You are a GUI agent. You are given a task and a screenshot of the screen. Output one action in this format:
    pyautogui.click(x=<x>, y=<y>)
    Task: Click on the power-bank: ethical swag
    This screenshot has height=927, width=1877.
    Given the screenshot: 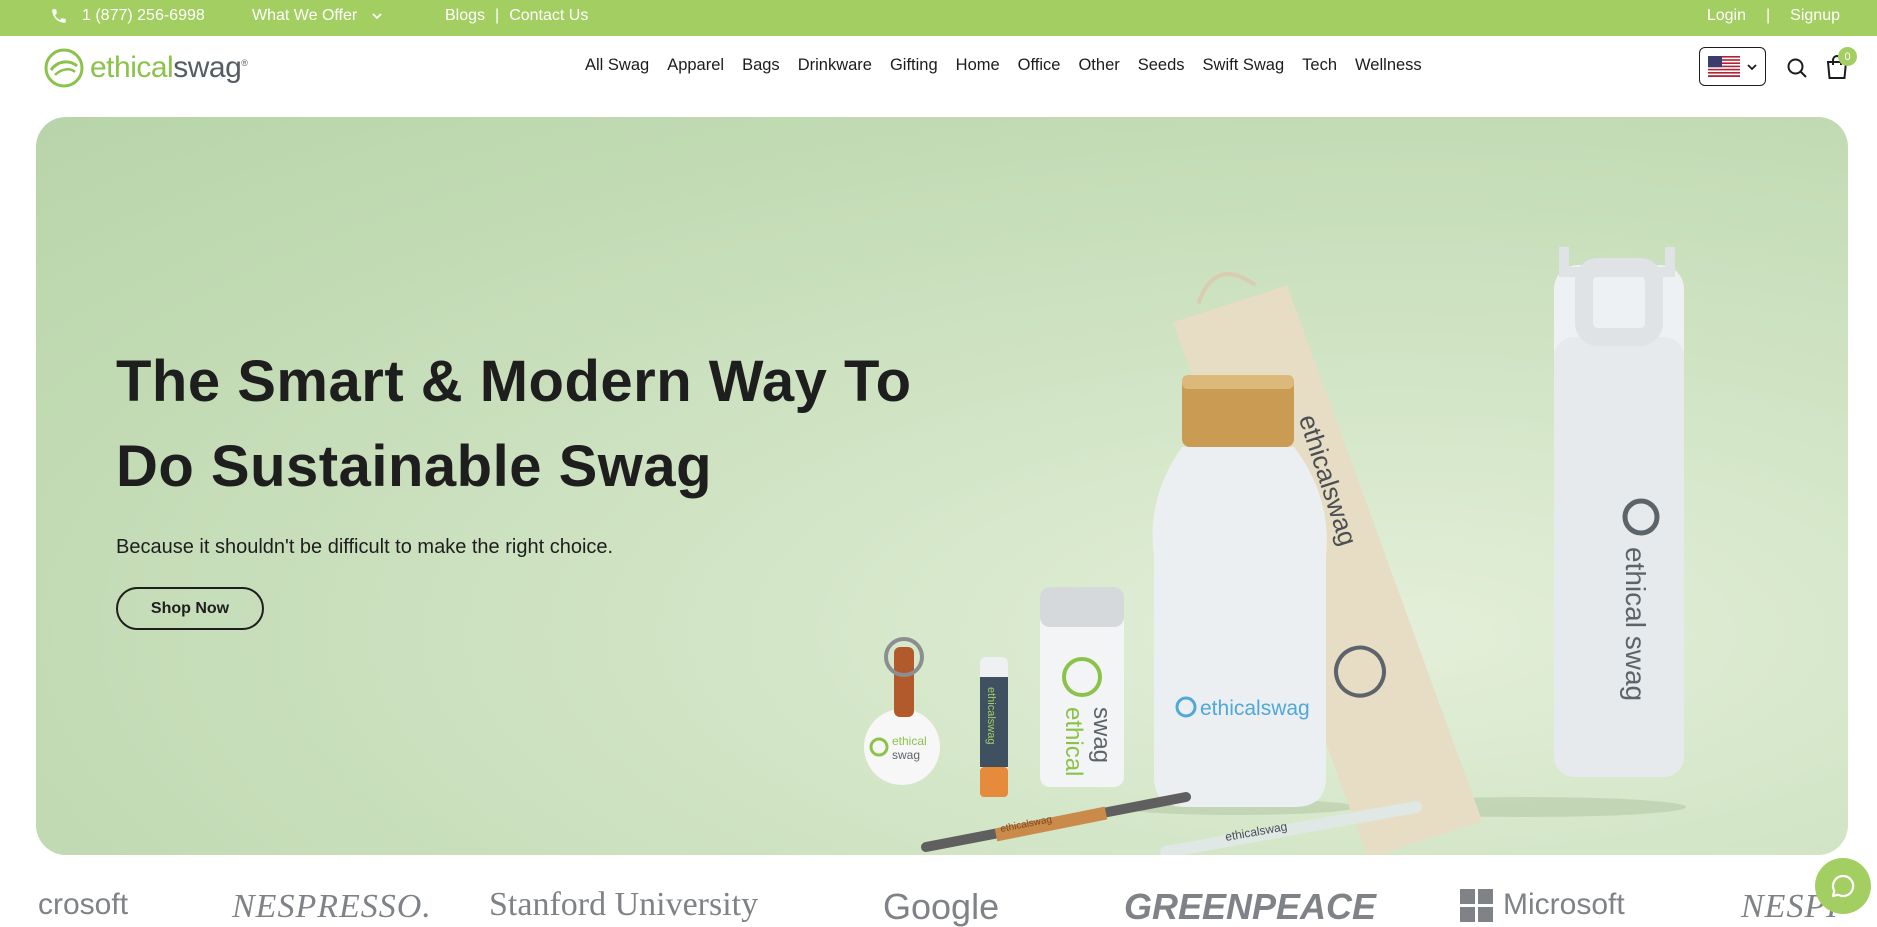 What is the action you would take?
    pyautogui.click(x=1082, y=687)
    